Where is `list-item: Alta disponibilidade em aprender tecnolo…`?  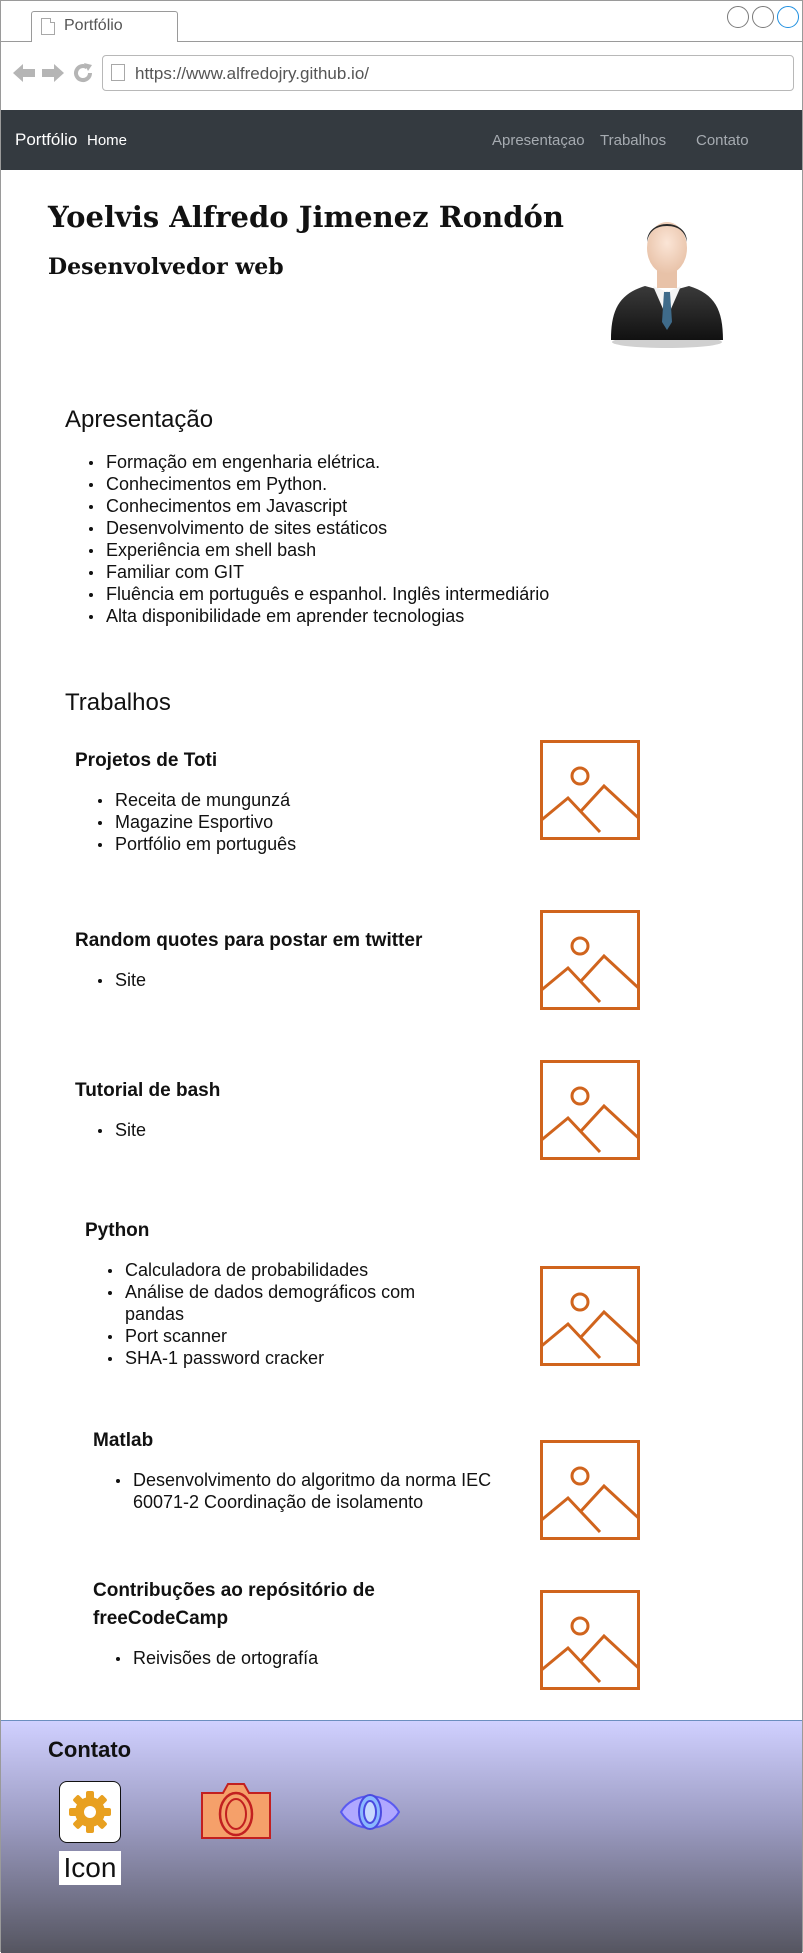
list-item: Alta disponibilidade em aprender tecnolo… is located at coordinates (317, 616).